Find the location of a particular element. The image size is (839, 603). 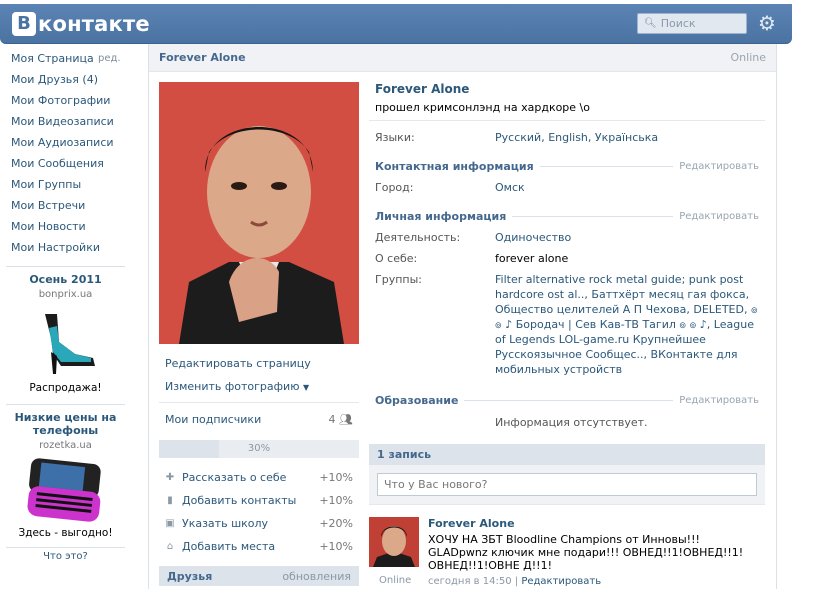

nav-my-news: Мои Новости is located at coordinates (67, 226).